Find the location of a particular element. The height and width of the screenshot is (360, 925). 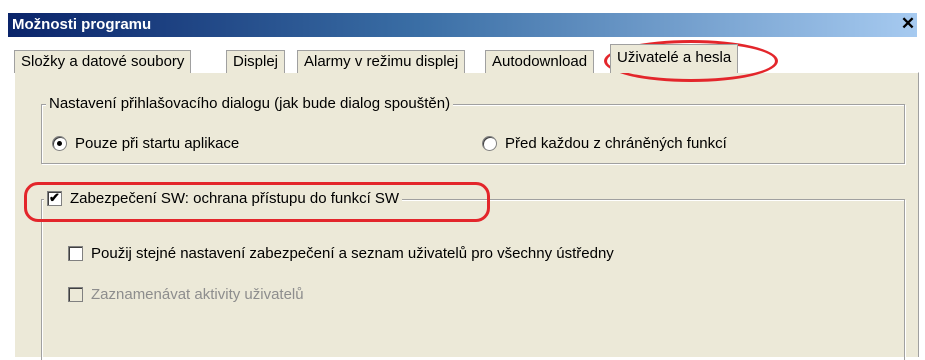

tab-folders: Složky a datové soubory is located at coordinates (103, 61).